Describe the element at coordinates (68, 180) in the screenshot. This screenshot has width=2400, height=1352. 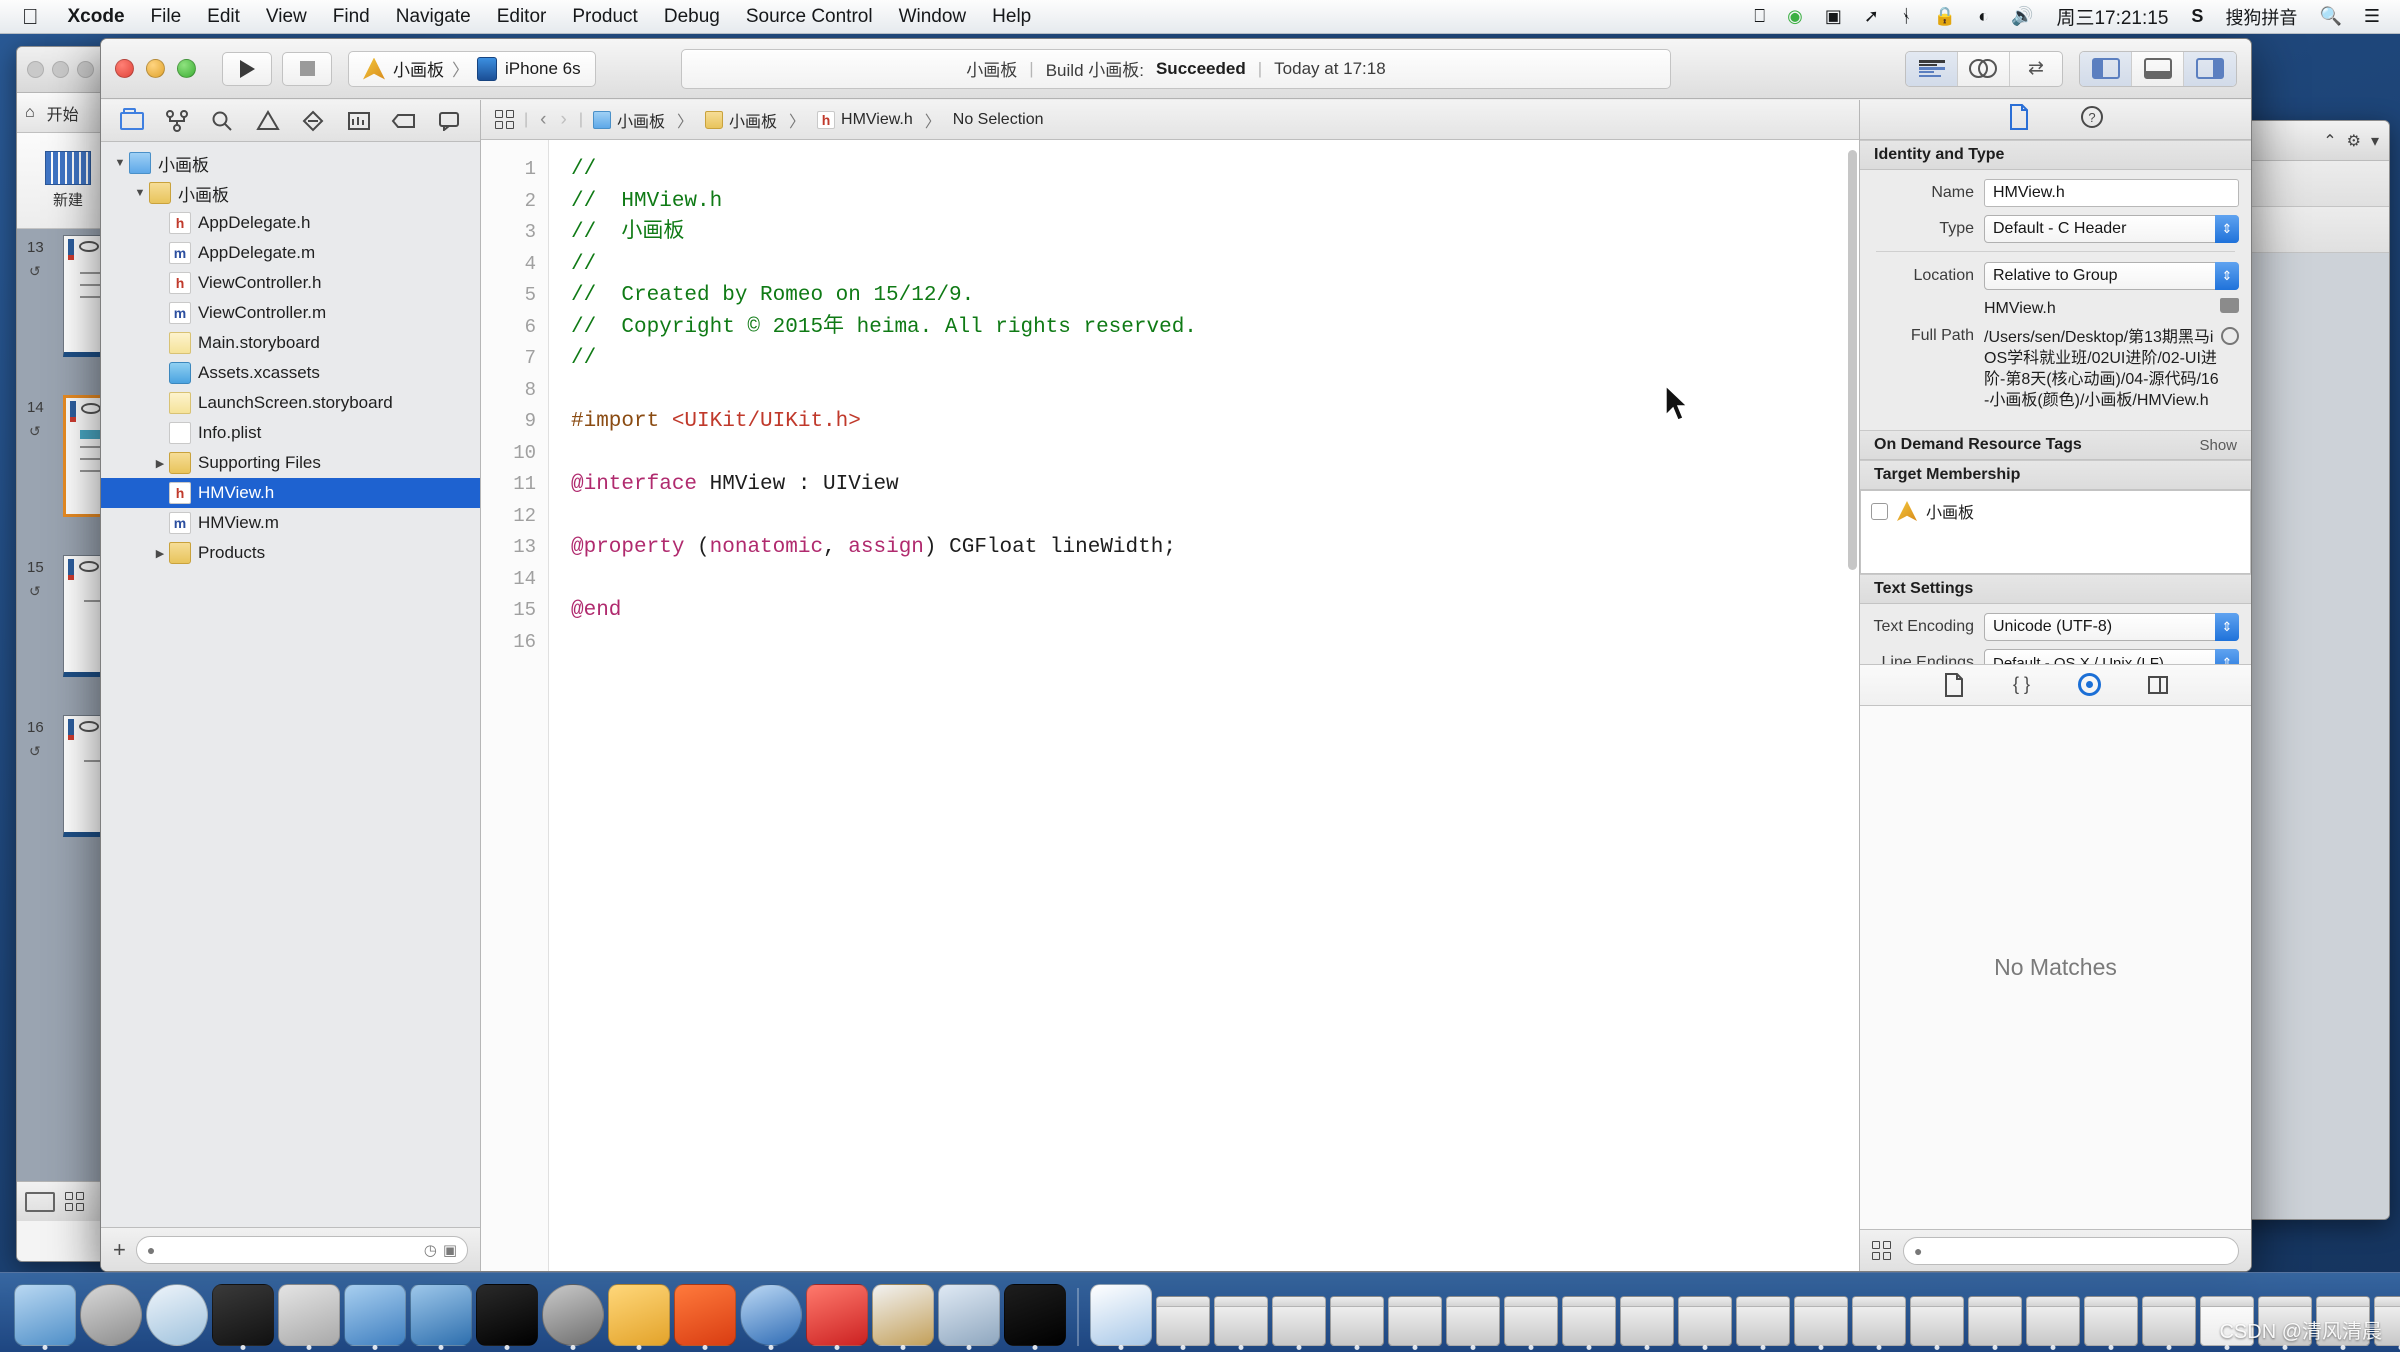
I see `bg-new-button: 新建` at that location.